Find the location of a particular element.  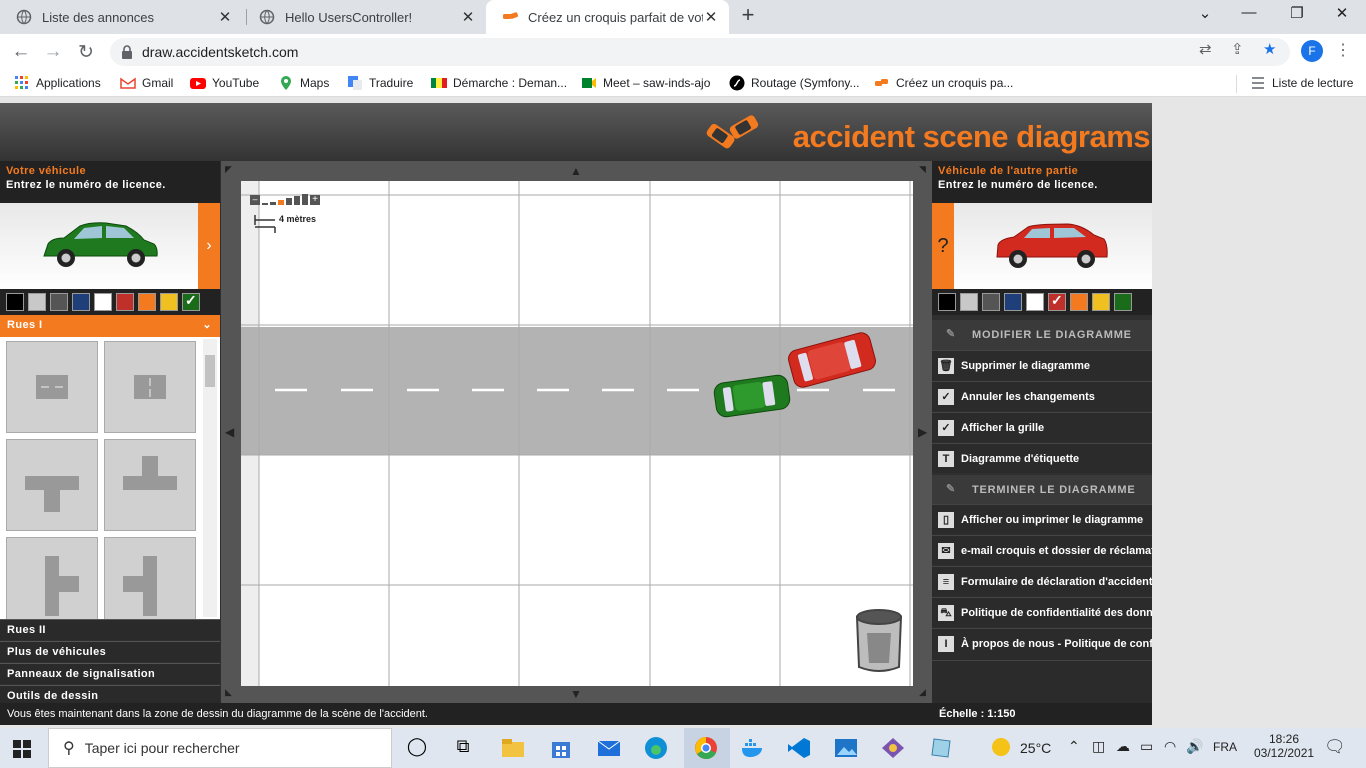

menu-diagramme-etiquette: T Diagramme d'étiquette is located at coordinates (1042, 458).